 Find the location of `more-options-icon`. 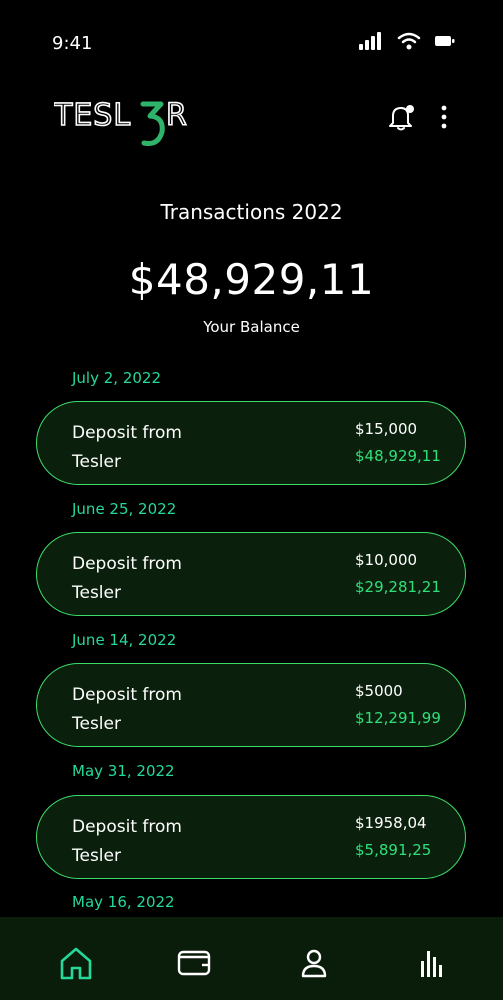

more-options-icon is located at coordinates (444, 117).